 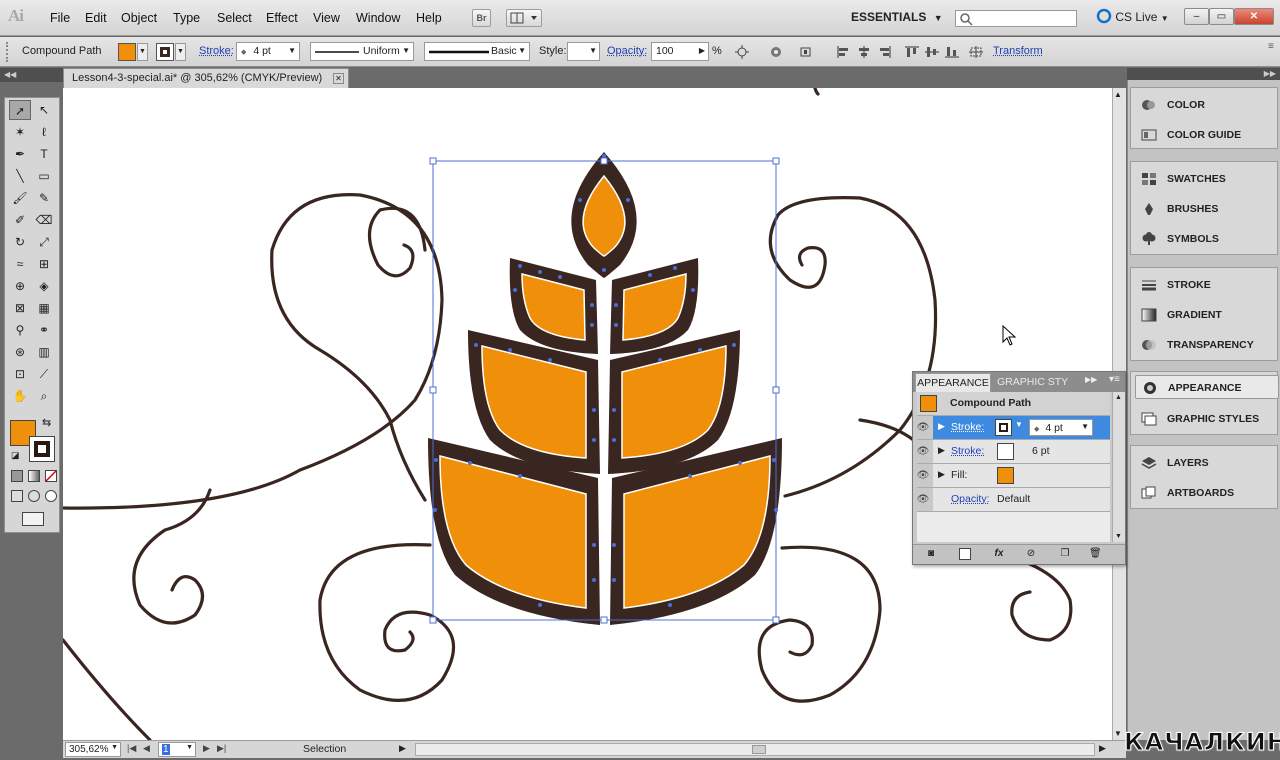 What do you see at coordinates (44, 176) in the screenshot?
I see `rectangle-tool: ▭` at bounding box center [44, 176].